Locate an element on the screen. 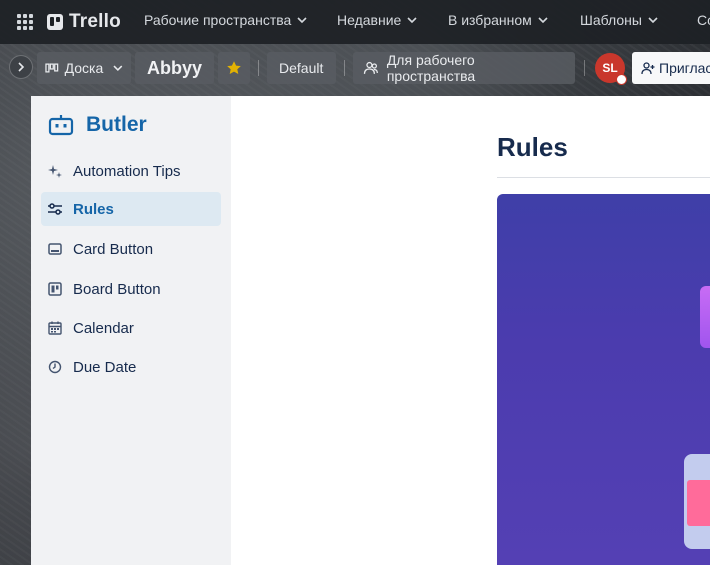  nav-starred: В избранном is located at coordinates (498, 20).